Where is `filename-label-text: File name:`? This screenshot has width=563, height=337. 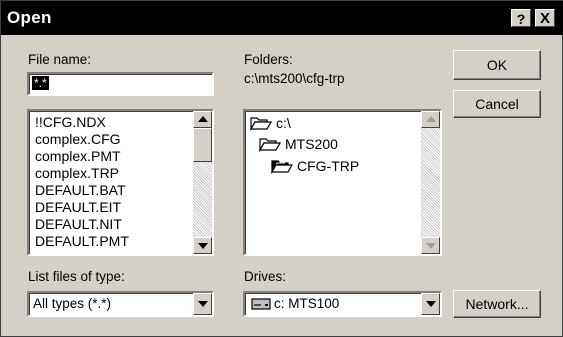 filename-label-text: File name: is located at coordinates (60, 59).